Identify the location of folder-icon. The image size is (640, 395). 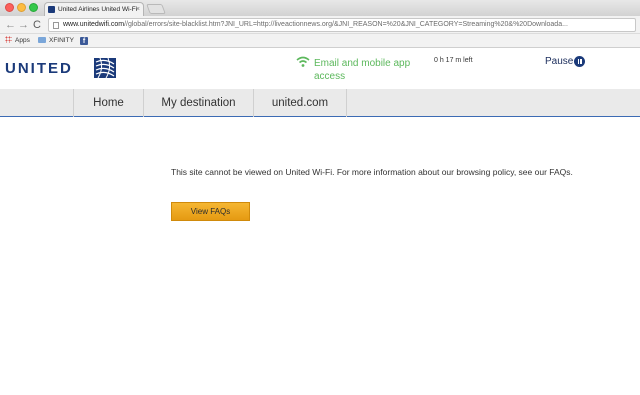
(42, 40).